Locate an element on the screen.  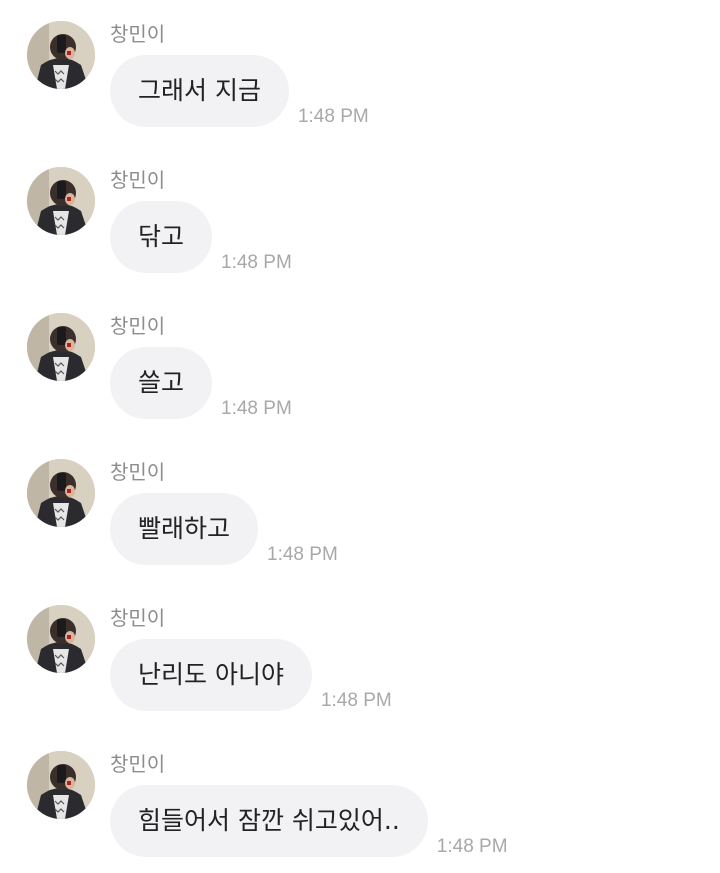
message-row: 쓸고 1:48 PM is located at coordinates (201, 383).